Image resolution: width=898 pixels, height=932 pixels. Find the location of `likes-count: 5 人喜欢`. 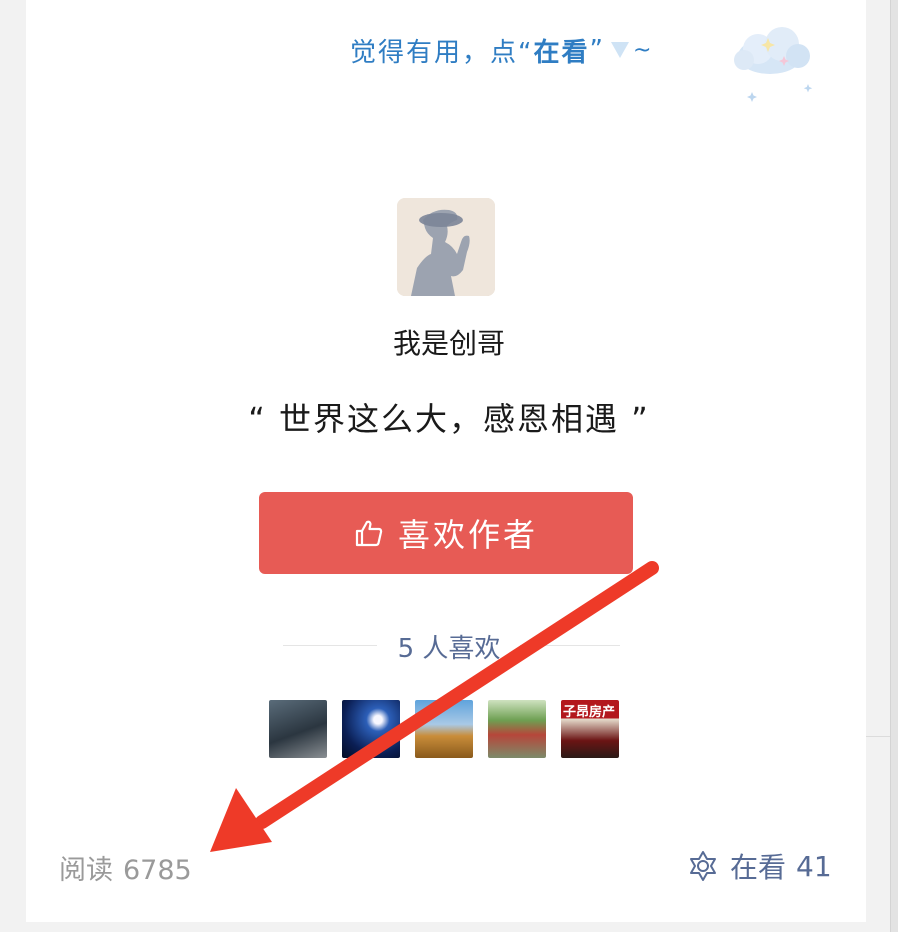

likes-count: 5 人喜欢 is located at coordinates (449, 646).